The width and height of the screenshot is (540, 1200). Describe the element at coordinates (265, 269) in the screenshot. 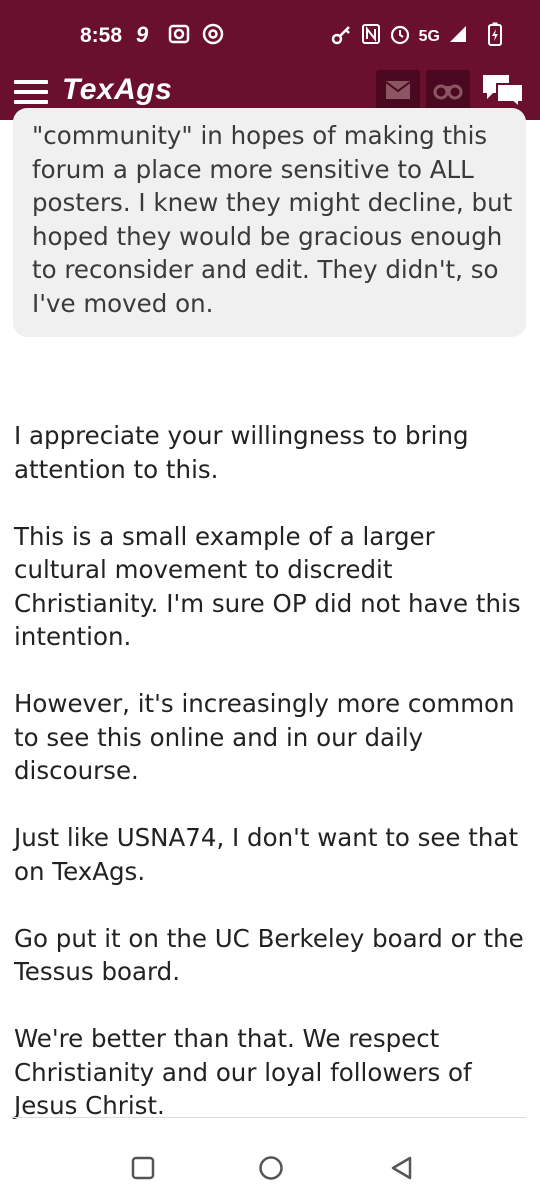

I see `quote-line: to reconsider and edit. They didn't, so` at that location.